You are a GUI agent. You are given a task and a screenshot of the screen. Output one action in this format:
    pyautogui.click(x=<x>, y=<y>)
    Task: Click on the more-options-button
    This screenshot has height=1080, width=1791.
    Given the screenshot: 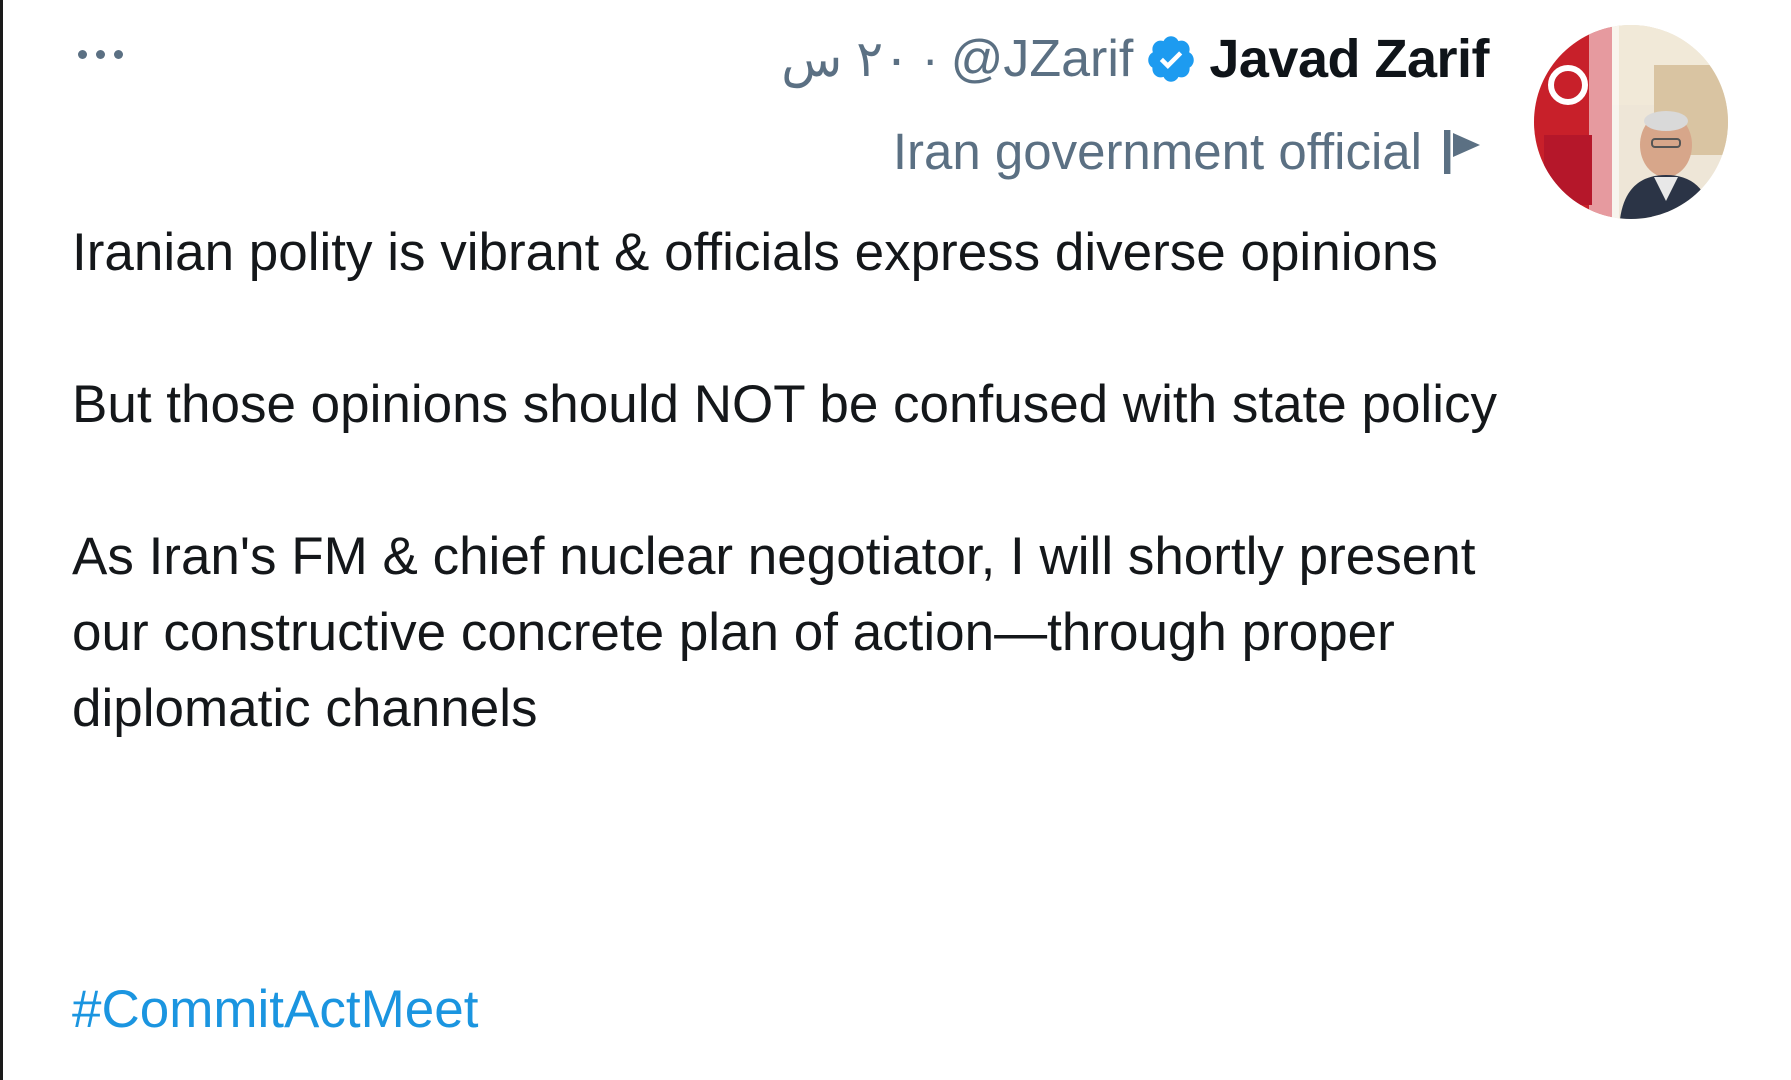 What is the action you would take?
    pyautogui.click(x=100, y=54)
    